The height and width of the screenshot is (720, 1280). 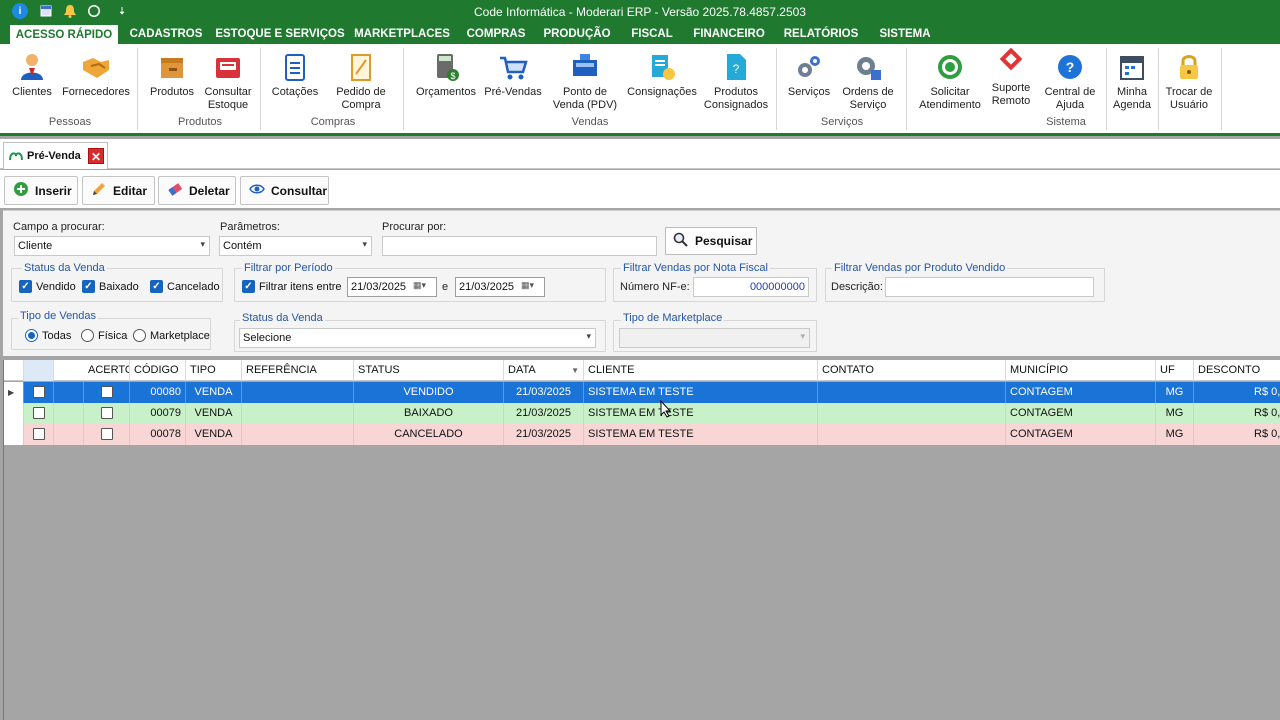 What do you see at coordinates (417, 338) in the screenshot?
I see `status-venda-select: Selecione ▾` at bounding box center [417, 338].